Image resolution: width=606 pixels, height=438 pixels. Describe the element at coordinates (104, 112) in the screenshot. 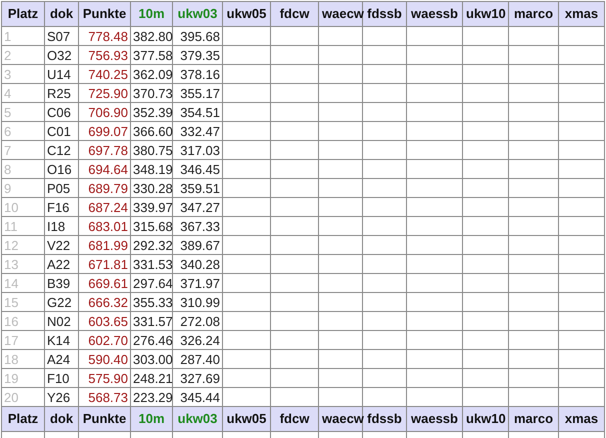

I see `points-cell: 706.90` at that location.